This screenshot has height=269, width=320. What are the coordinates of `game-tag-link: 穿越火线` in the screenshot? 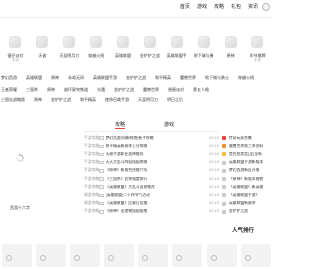 It's located at (246, 77).